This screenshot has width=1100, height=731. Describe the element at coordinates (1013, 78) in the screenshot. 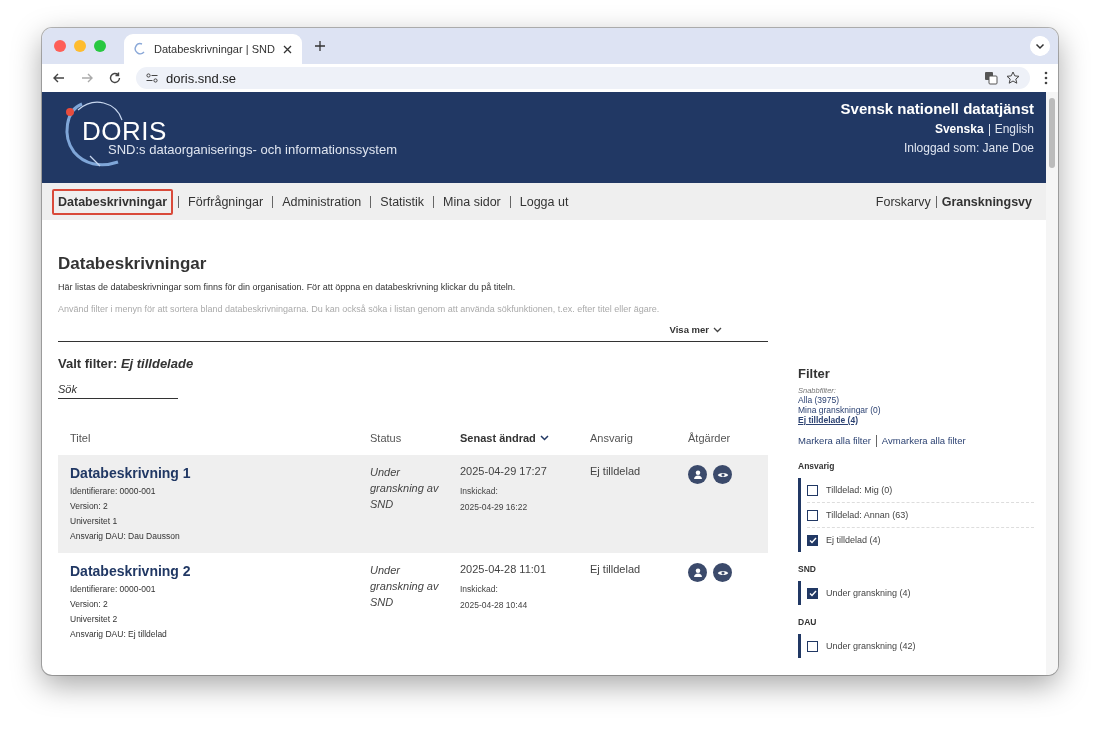

I see `star-icon` at that location.